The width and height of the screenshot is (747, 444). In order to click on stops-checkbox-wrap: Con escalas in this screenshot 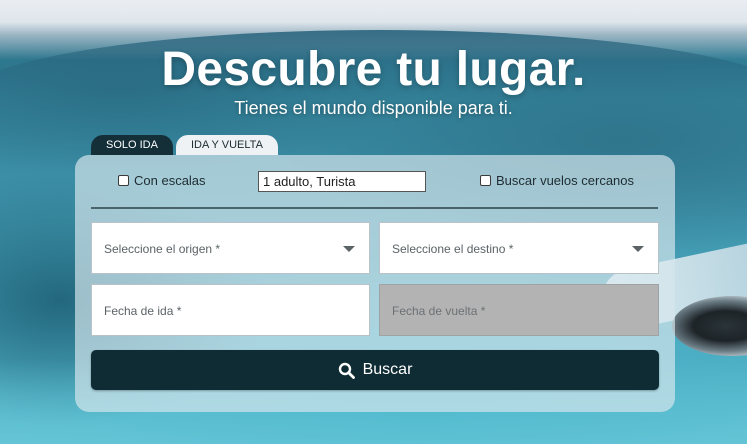, I will do `click(162, 180)`.